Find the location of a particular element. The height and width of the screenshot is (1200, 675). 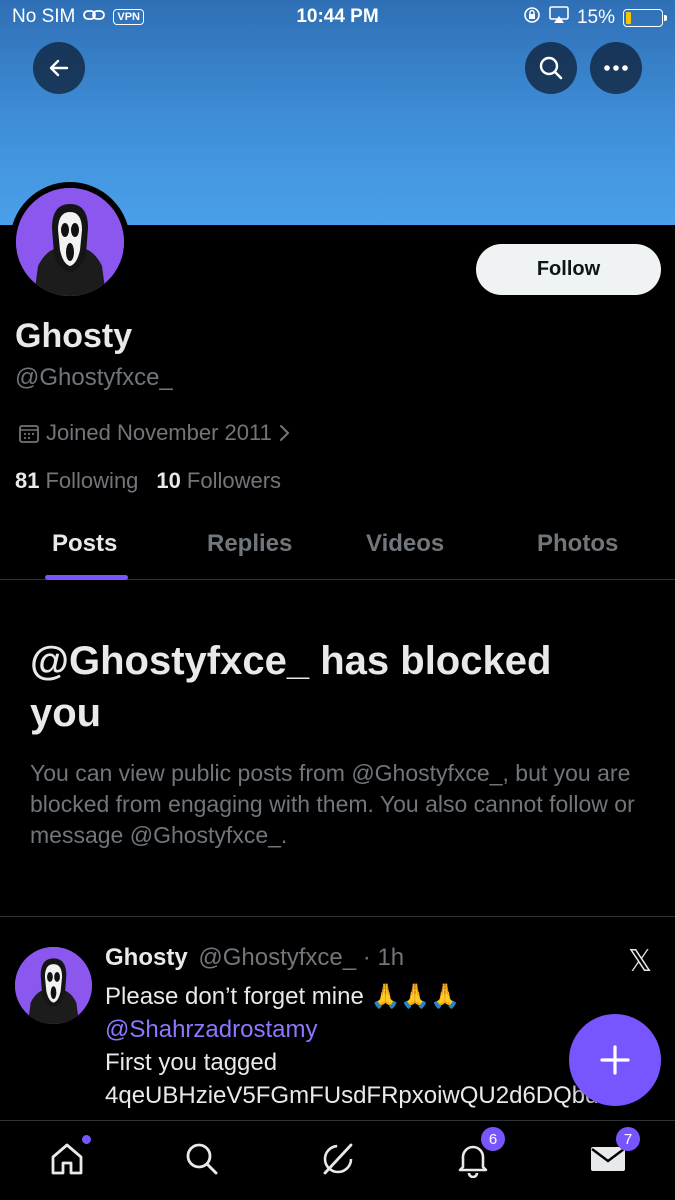

post-author-name: Ghosty is located at coordinates (146, 957).